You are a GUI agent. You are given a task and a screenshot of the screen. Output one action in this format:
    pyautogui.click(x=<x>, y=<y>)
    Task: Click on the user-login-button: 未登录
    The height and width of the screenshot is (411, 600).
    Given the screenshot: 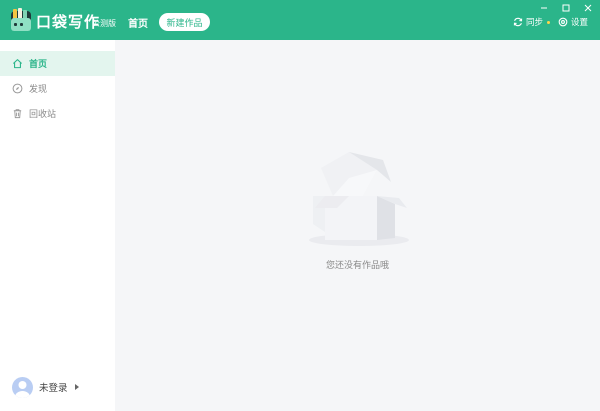 What is the action you would take?
    pyautogui.click(x=46, y=387)
    